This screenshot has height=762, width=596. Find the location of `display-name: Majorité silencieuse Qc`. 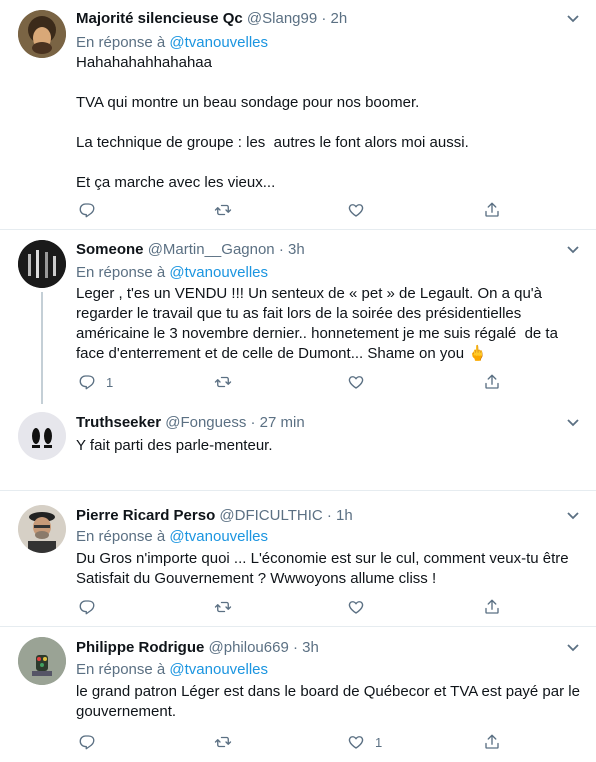

display-name: Majorité silencieuse Qc is located at coordinates (159, 18).